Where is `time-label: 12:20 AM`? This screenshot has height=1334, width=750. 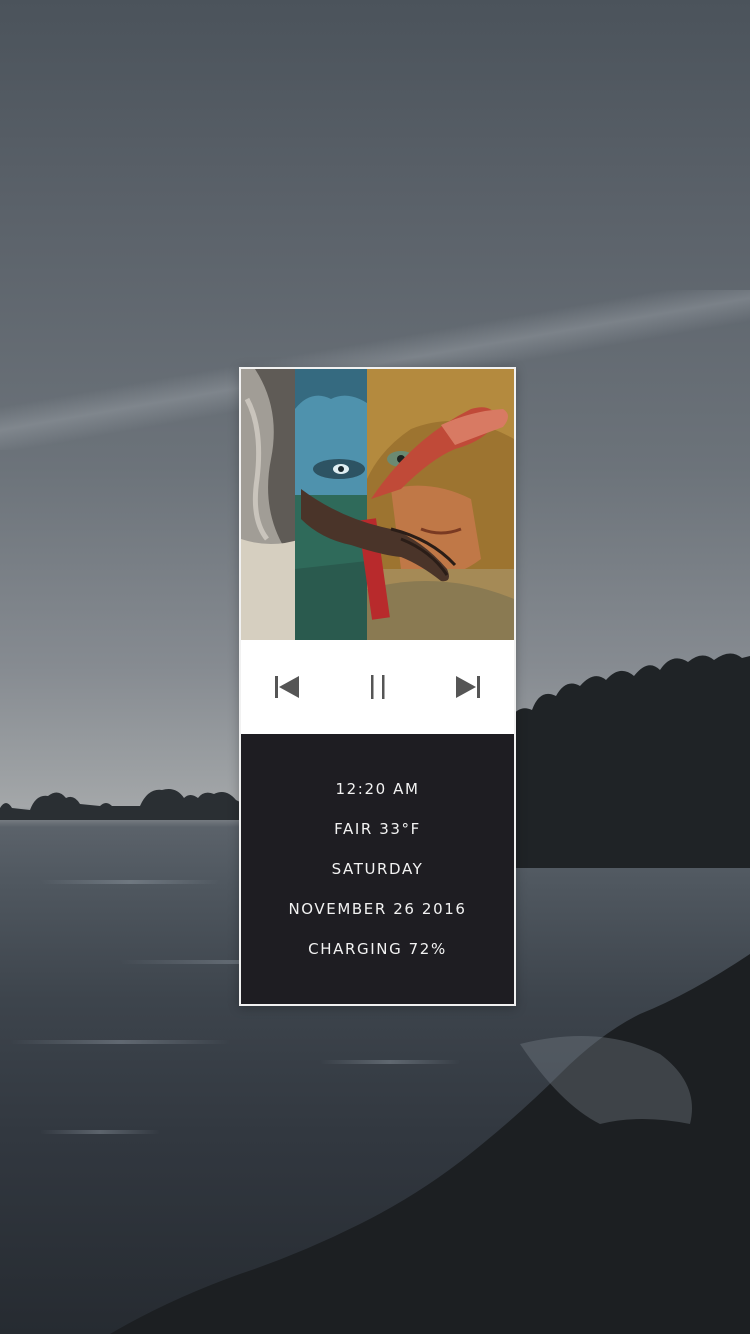 time-label: 12:20 AM is located at coordinates (377, 789).